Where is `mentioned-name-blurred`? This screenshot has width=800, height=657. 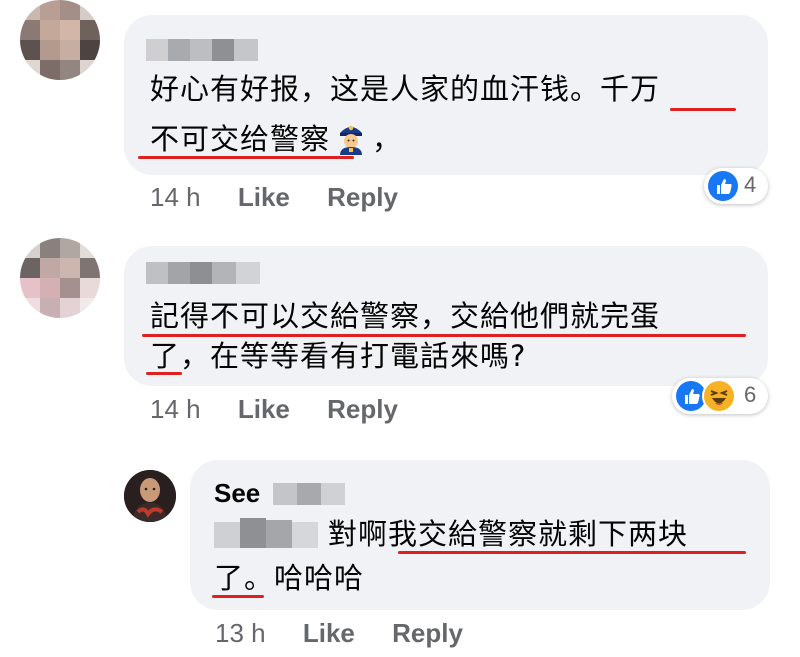 mentioned-name-blurred is located at coordinates (266, 533).